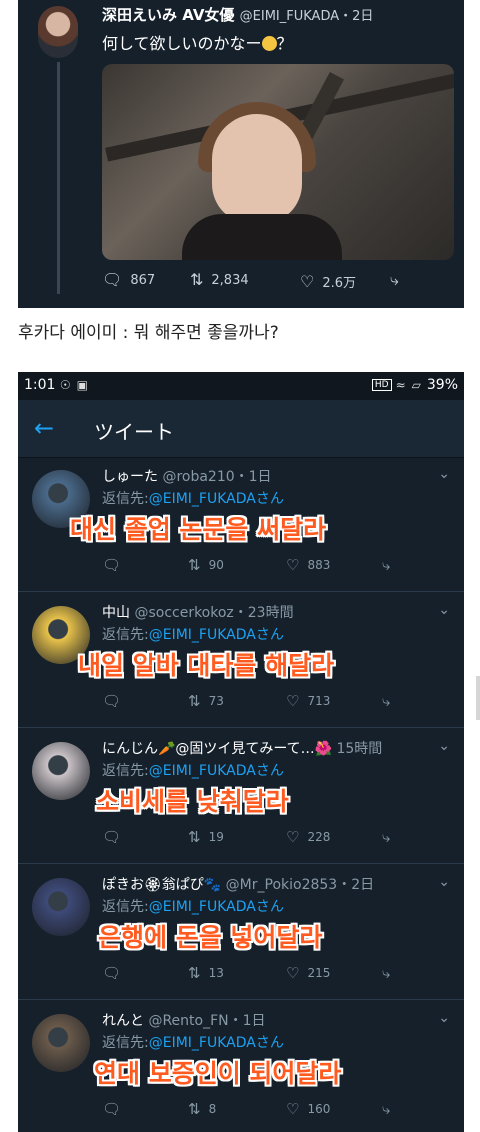  Describe the element at coordinates (206, 973) in the screenshot. I see `retweet-button: ⇅ 13` at that location.